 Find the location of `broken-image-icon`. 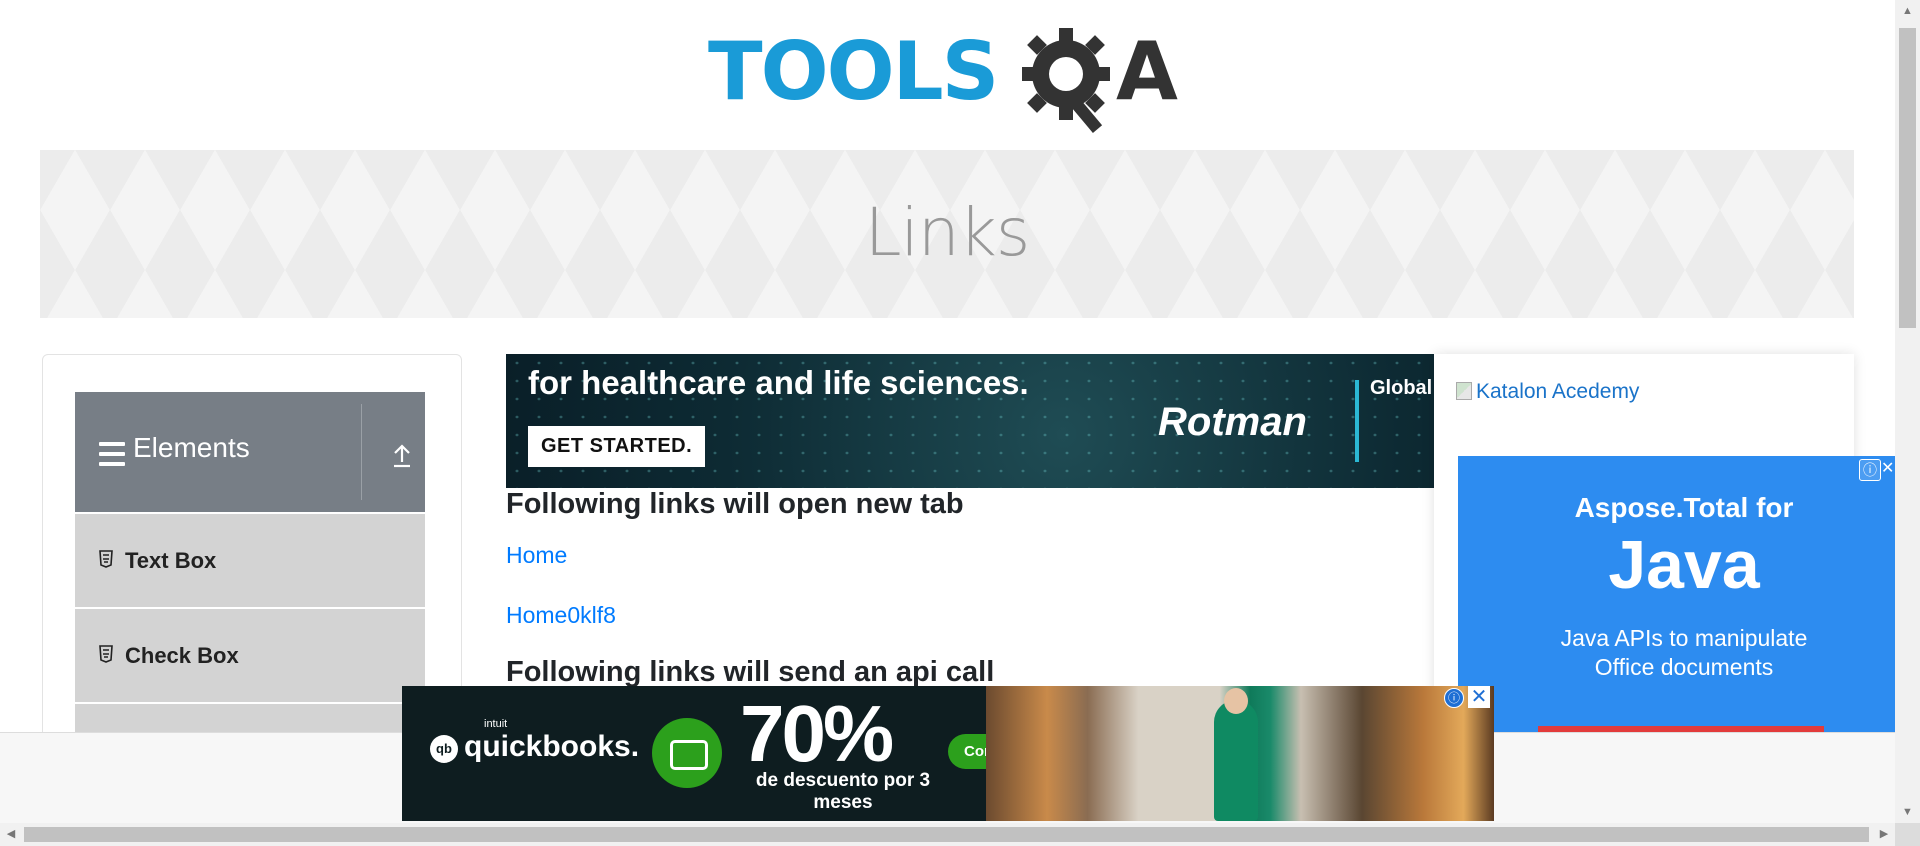

broken-image-icon is located at coordinates (1464, 391).